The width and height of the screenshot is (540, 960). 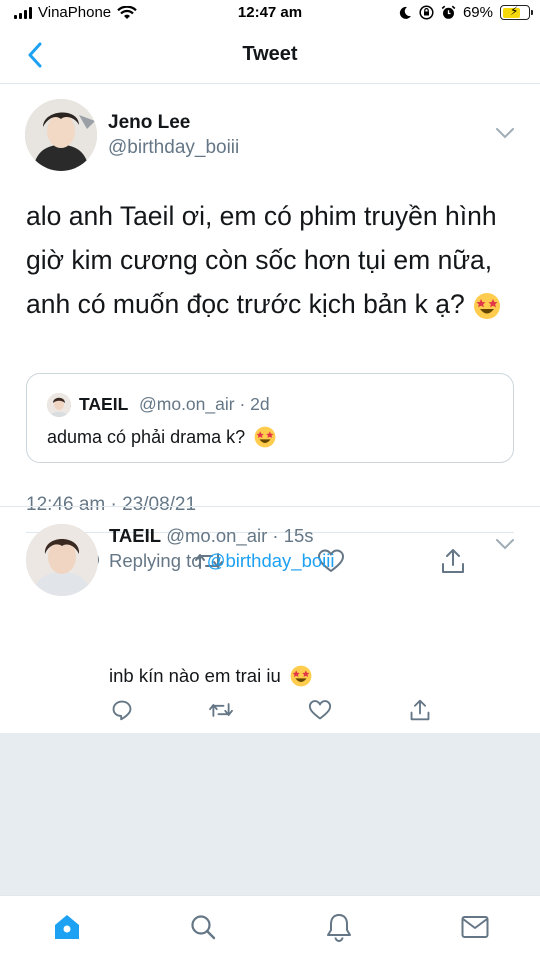 What do you see at coordinates (146, 436) in the screenshot?
I see `quote-body: aduma có phải drama k?` at bounding box center [146, 436].